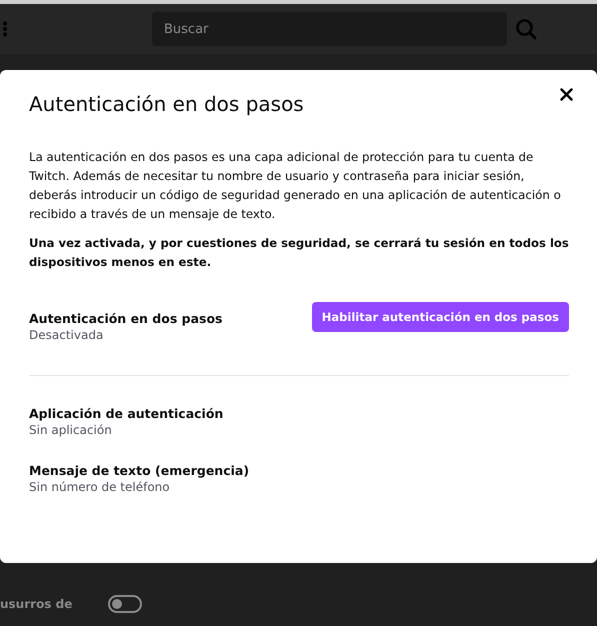 The height and width of the screenshot is (626, 597). I want to click on close-icon, so click(566, 94).